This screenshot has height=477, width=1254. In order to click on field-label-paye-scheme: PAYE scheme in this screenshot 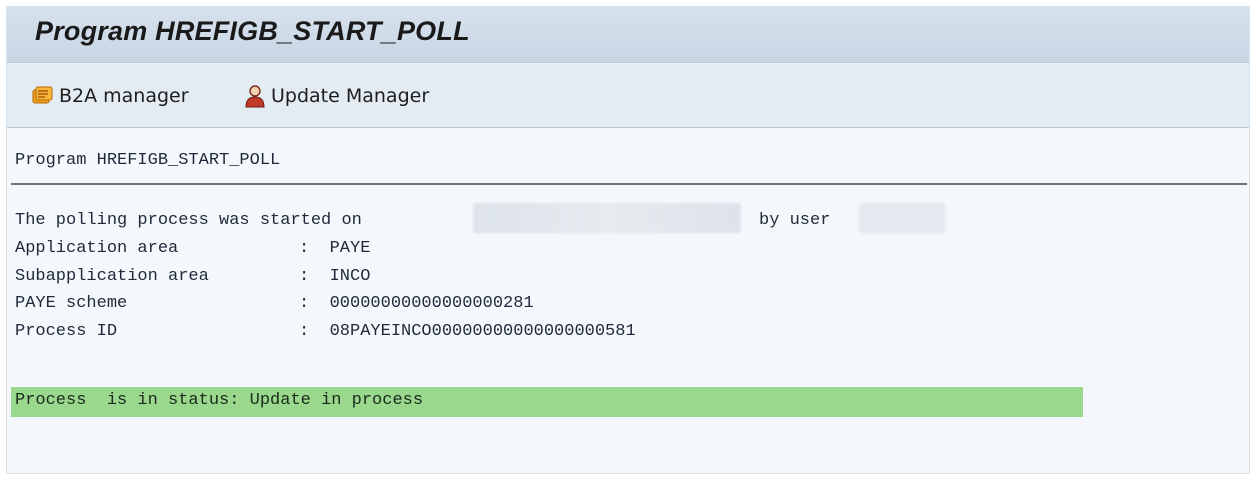, I will do `click(71, 303)`.